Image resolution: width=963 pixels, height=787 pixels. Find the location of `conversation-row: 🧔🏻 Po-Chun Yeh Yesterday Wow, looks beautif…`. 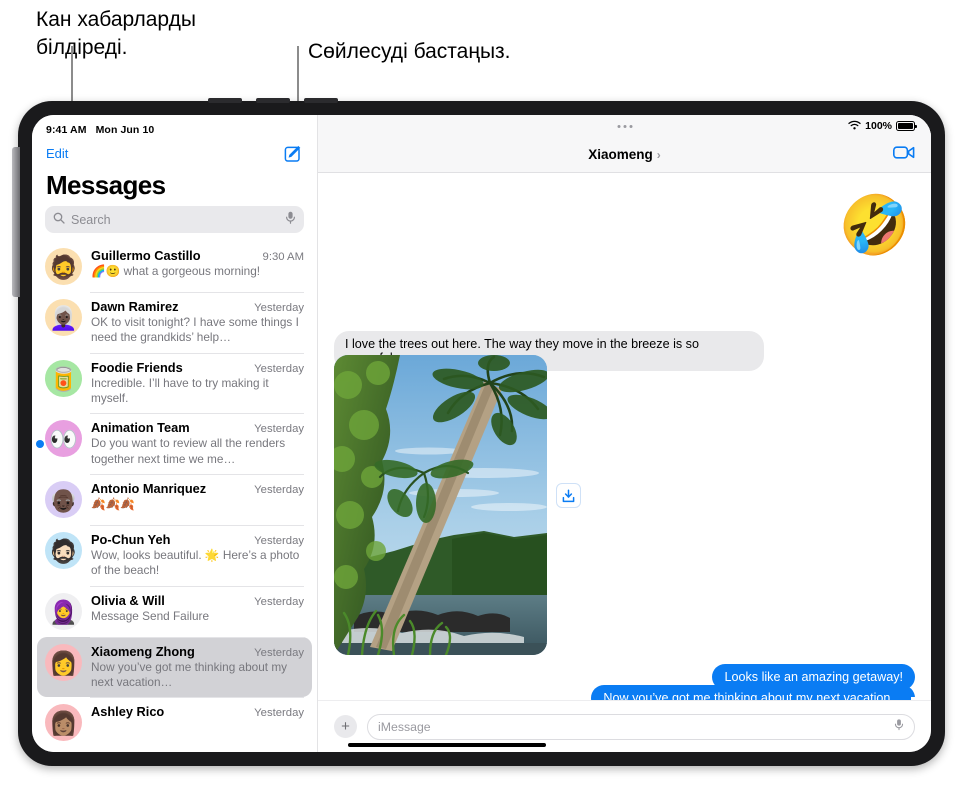

conversation-row: 🧔🏻 Po-Chun Yeh Yesterday Wow, looks beautif… is located at coordinates (174, 555).